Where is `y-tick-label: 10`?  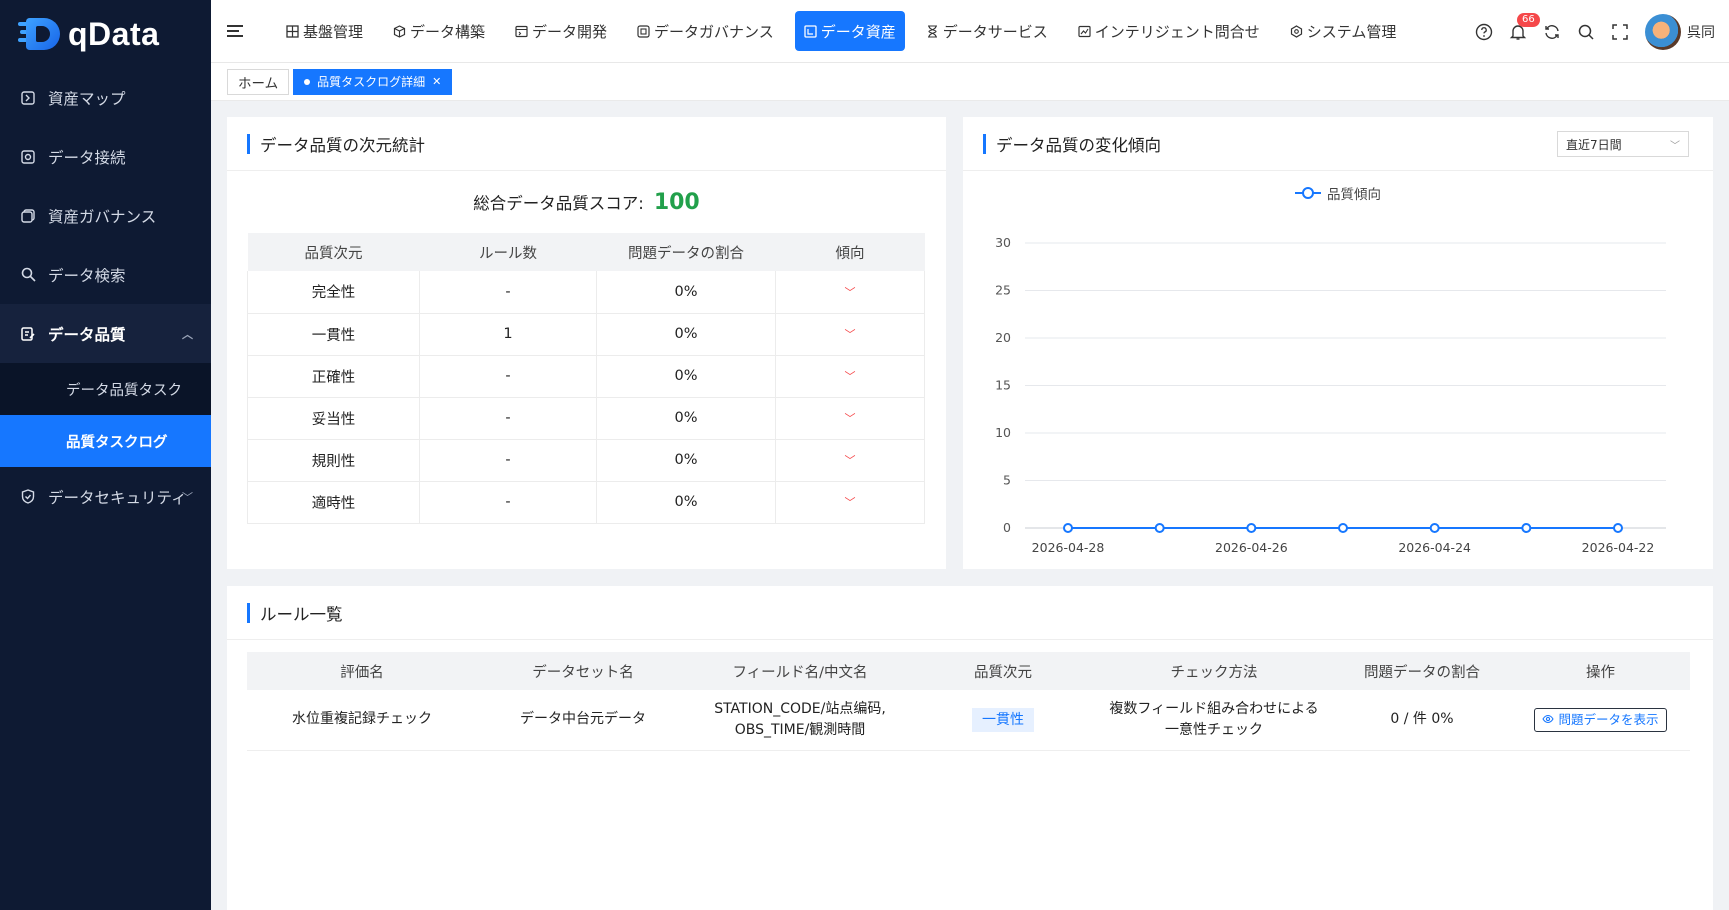 y-tick-label: 10 is located at coordinates (1003, 432).